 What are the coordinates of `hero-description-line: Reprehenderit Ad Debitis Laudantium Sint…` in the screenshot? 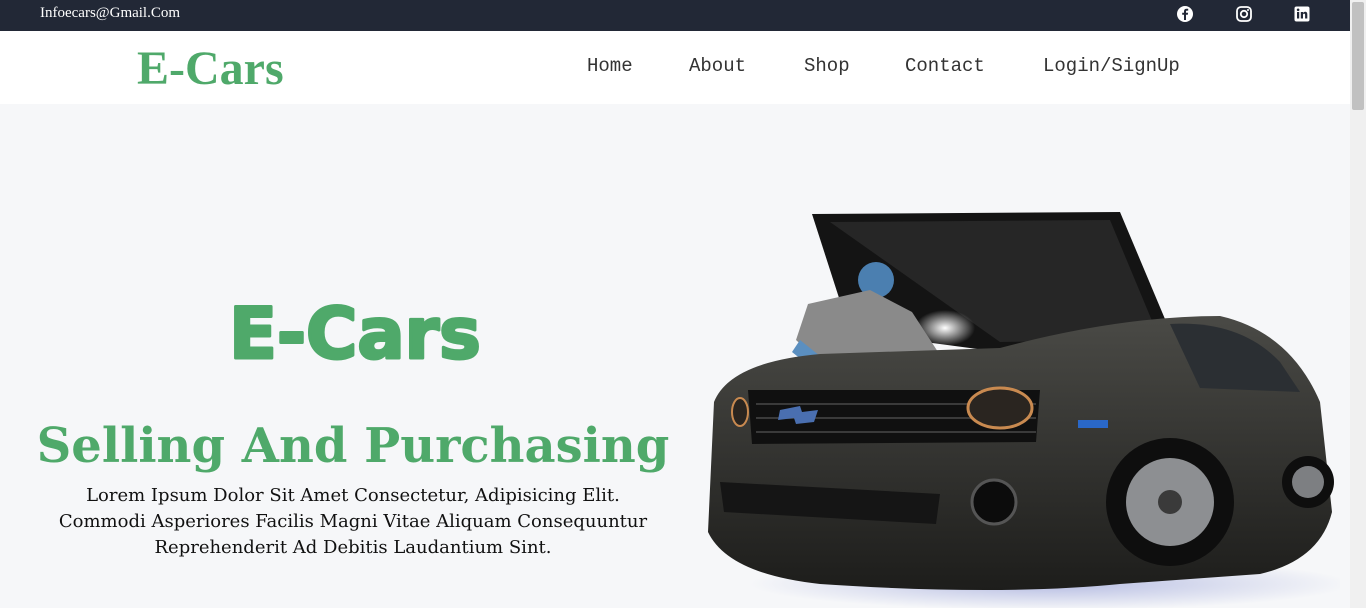 It's located at (353, 547).